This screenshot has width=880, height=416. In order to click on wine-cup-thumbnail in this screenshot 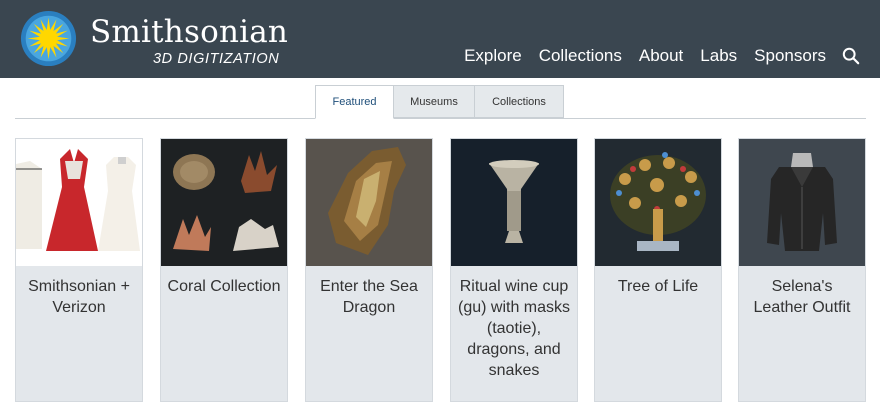, I will do `click(514, 202)`.